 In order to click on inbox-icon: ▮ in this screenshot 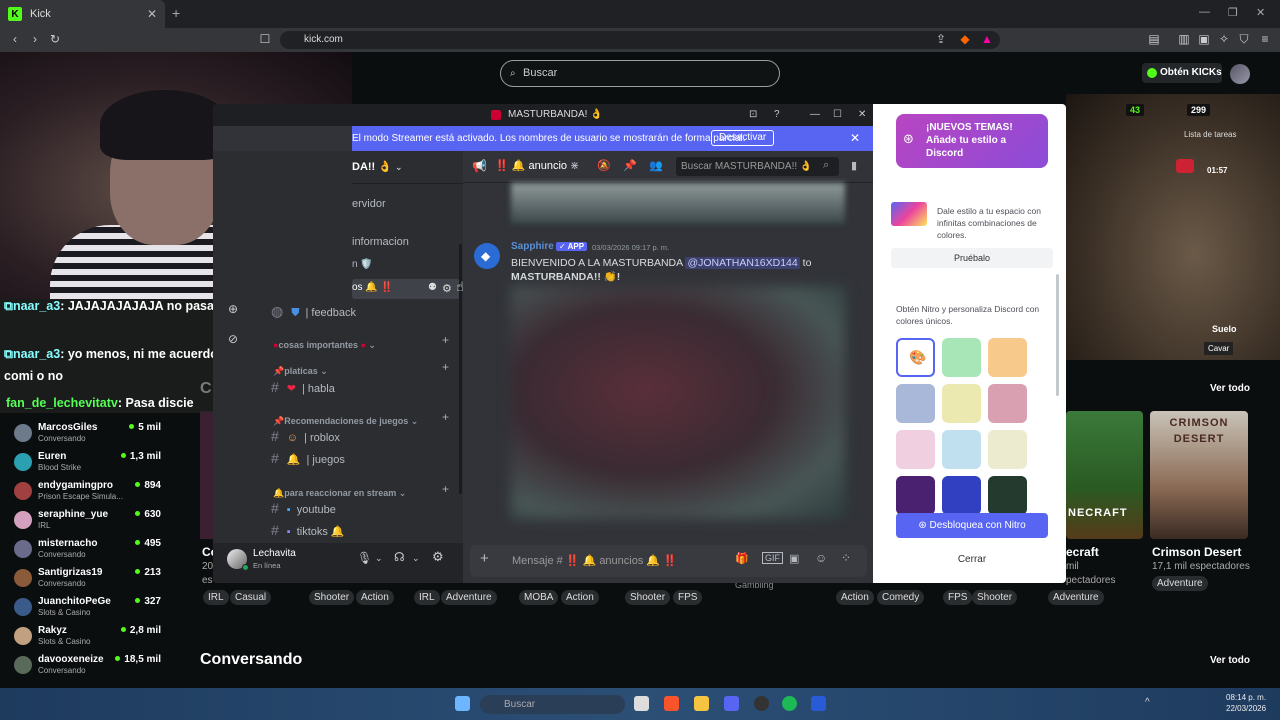, I will do `click(854, 165)`.